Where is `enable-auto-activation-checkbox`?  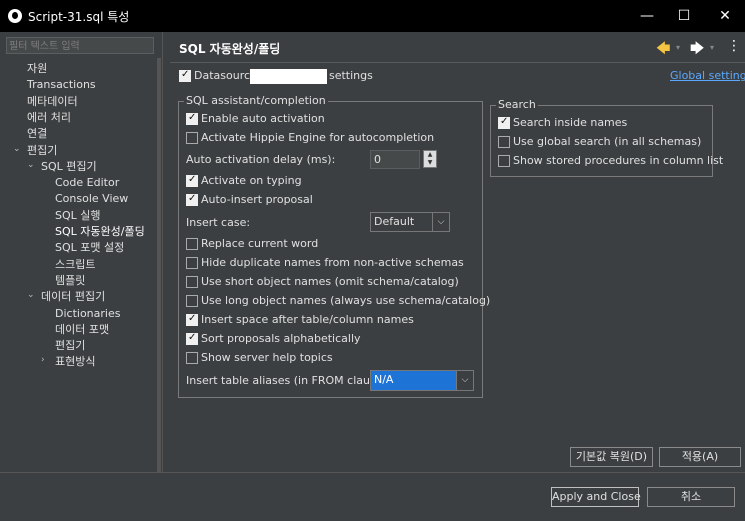 enable-auto-activation-checkbox is located at coordinates (192, 118).